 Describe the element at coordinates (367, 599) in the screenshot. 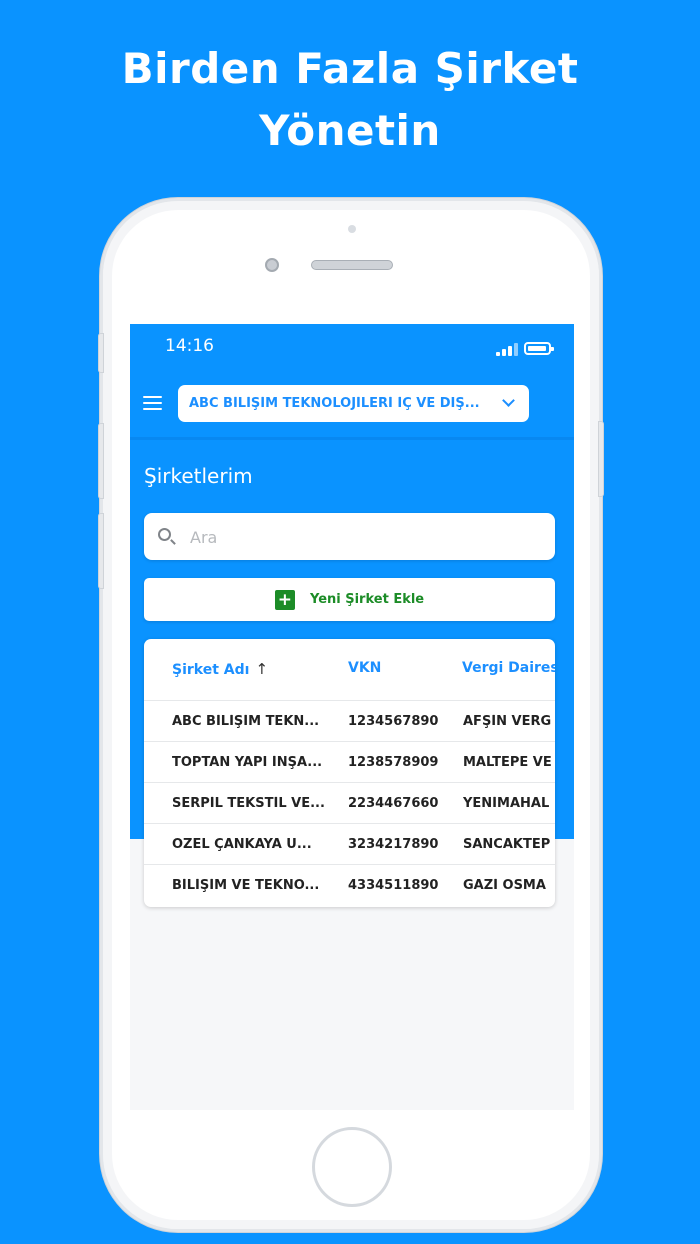

I see `add-company-label: Yeni Şirket Ekle` at that location.